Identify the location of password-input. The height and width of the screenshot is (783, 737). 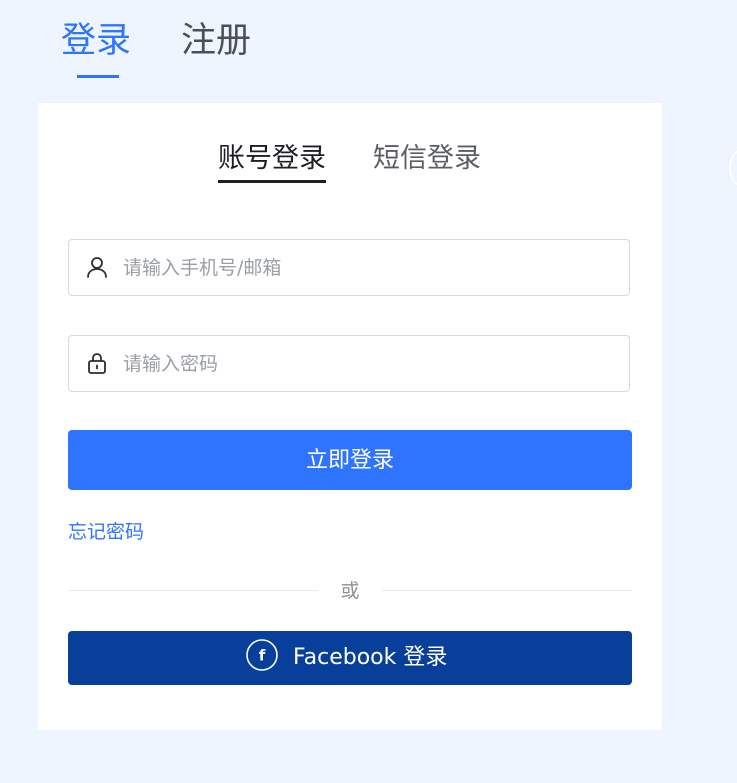
(368, 364).